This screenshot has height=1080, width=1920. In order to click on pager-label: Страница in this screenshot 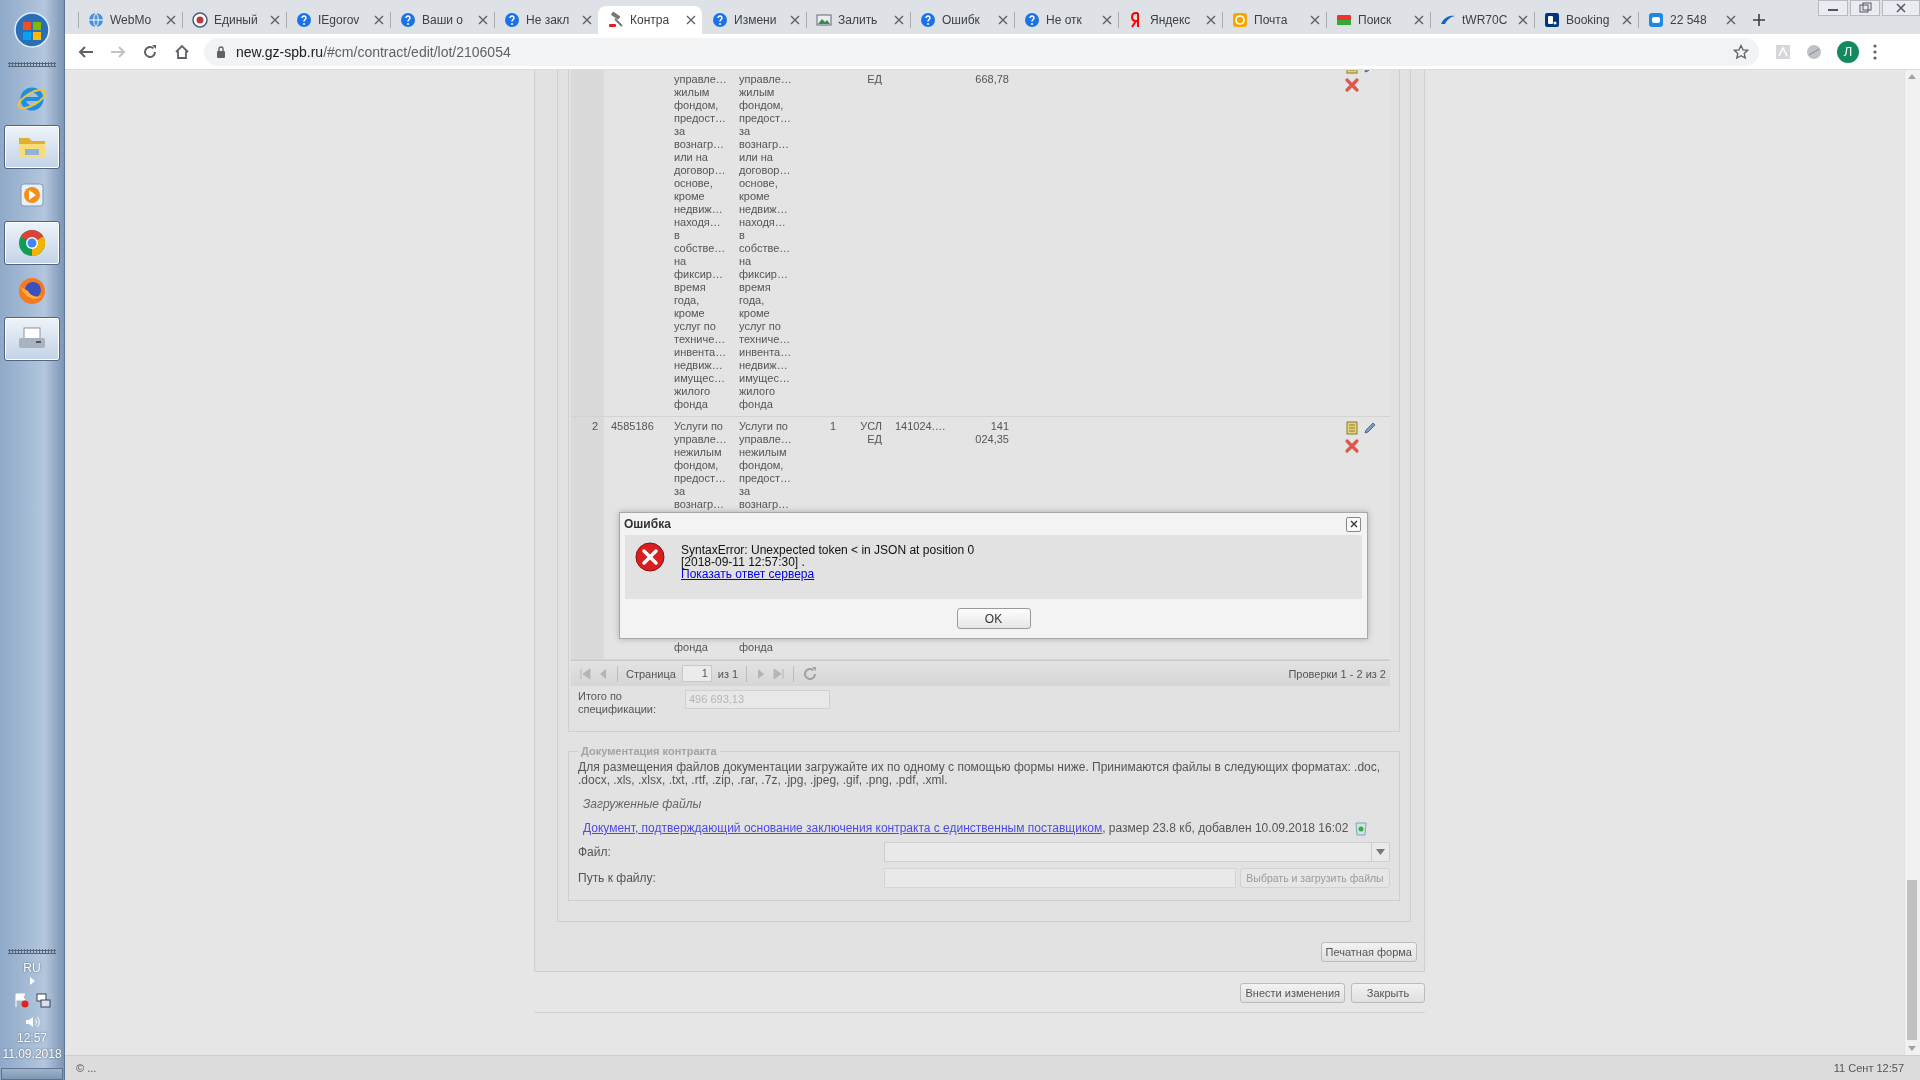, I will do `click(651, 673)`.